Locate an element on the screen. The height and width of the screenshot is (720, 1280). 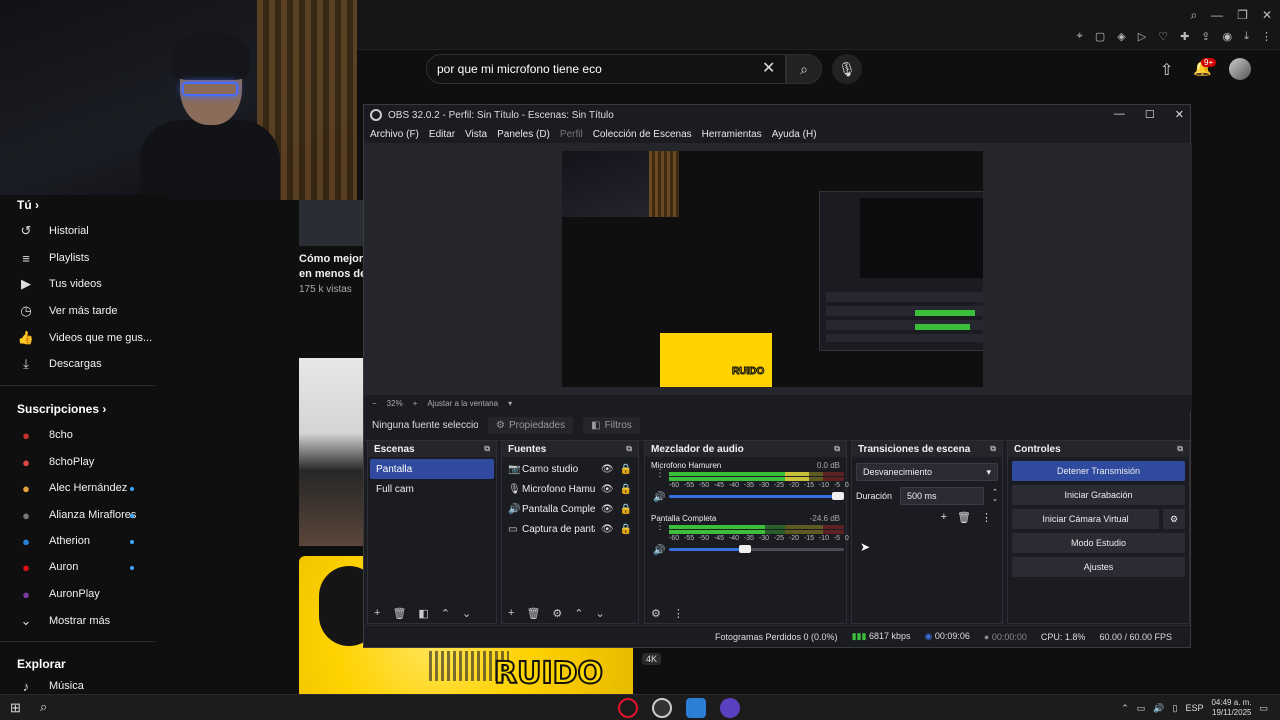
sidebar-sub-8choplay: ● 8choPlay is located at coordinates (55, 462).